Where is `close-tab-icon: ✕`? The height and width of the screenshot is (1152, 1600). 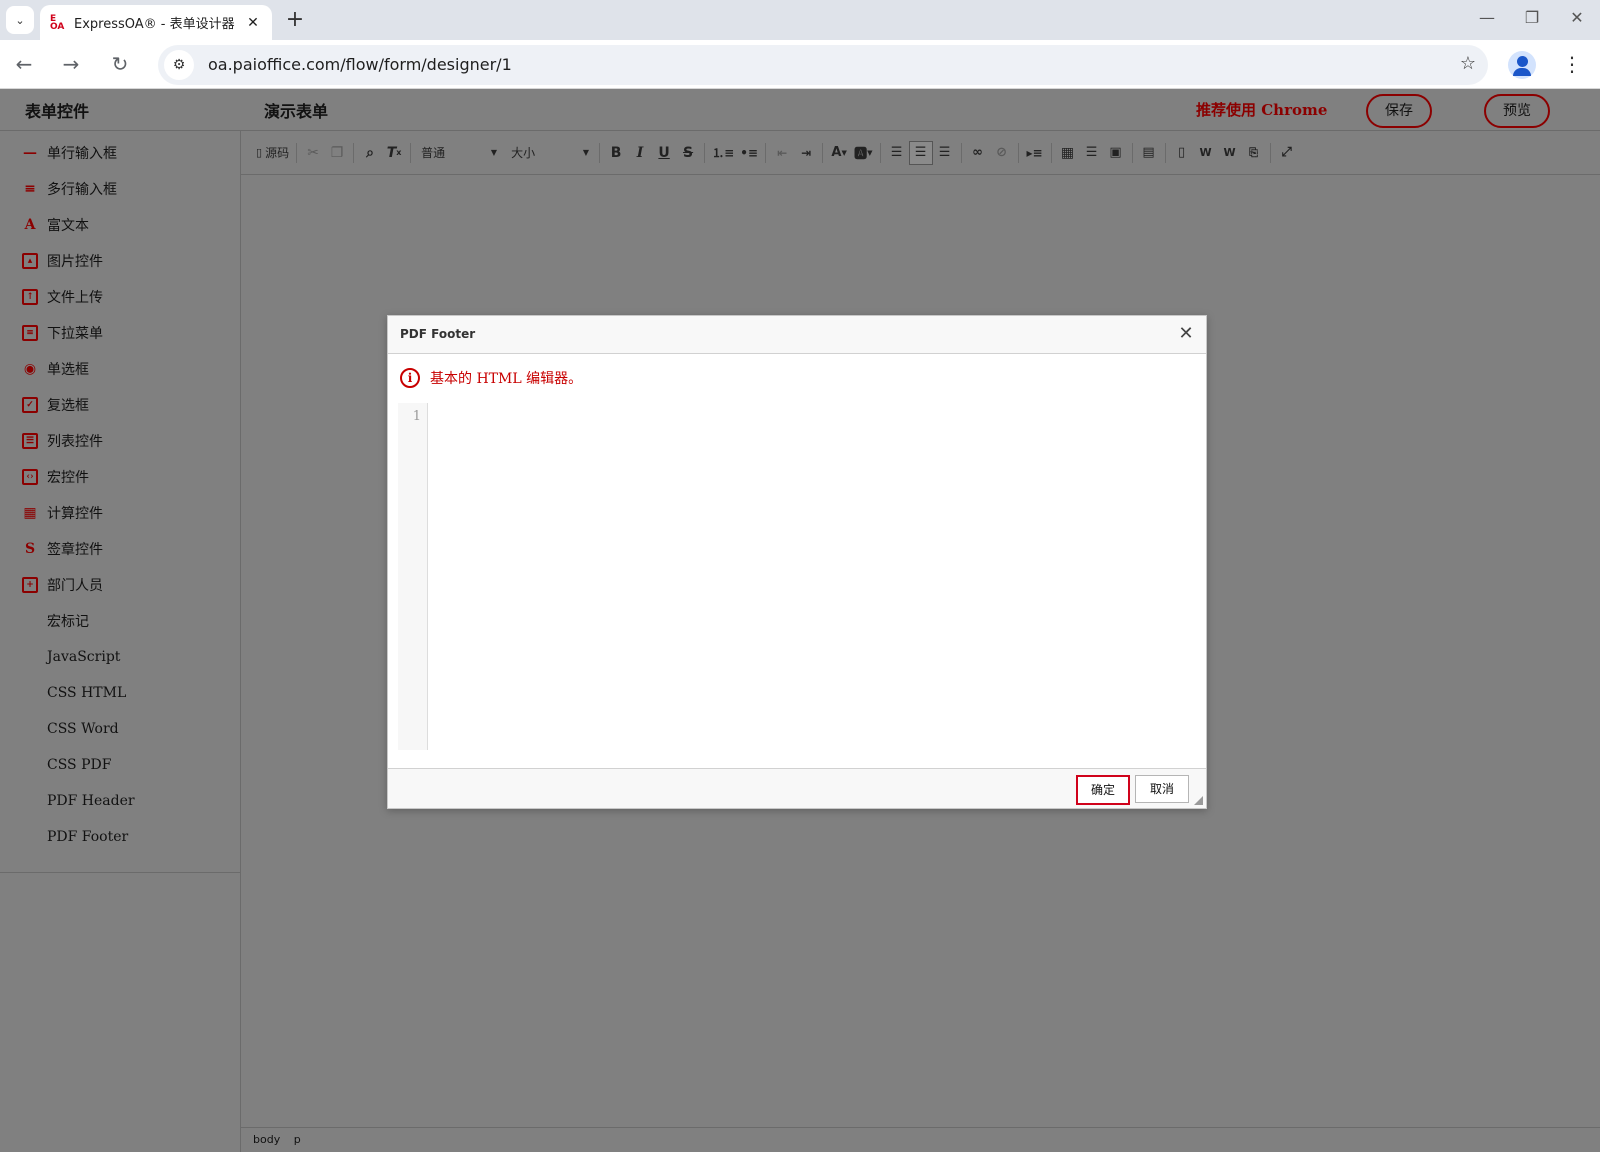 close-tab-icon: ✕ is located at coordinates (253, 23).